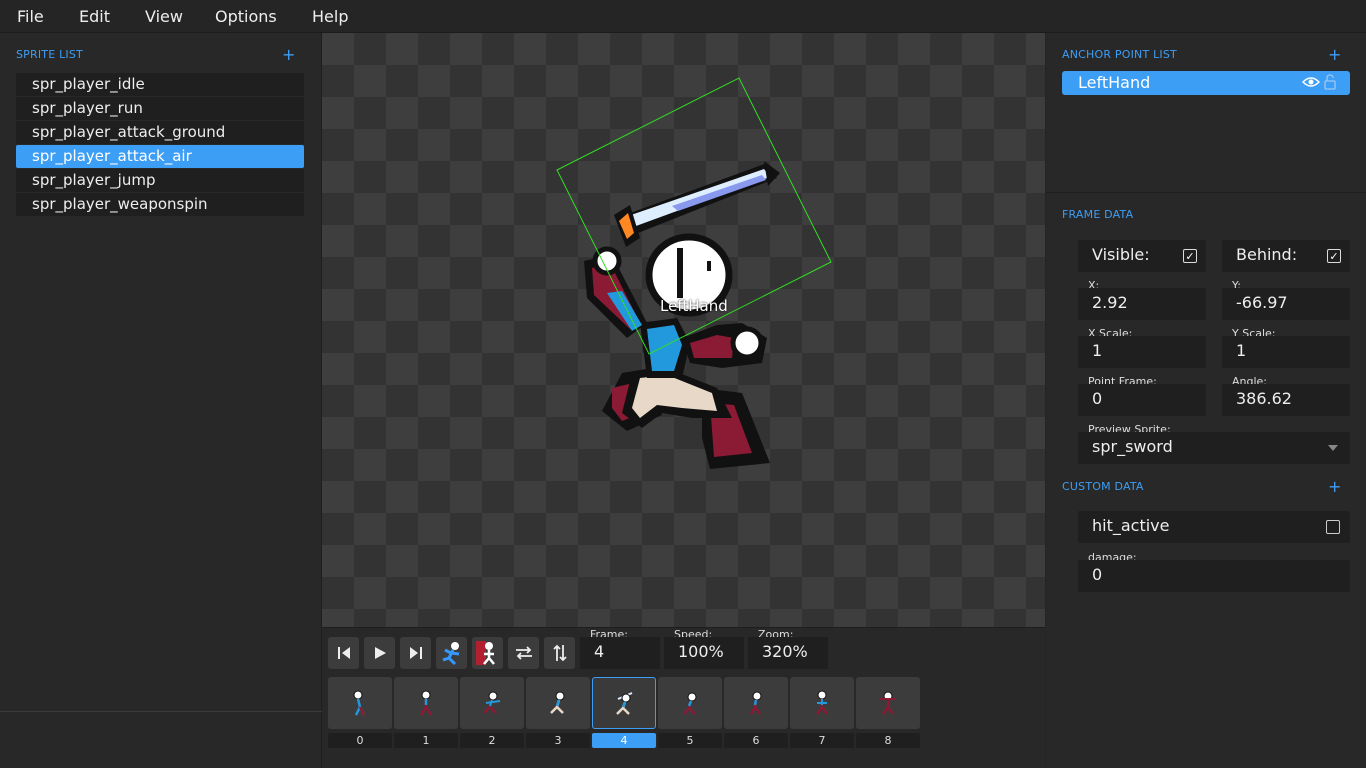  What do you see at coordinates (1131, 525) in the screenshot?
I see `hit-active-label: hit_active` at bounding box center [1131, 525].